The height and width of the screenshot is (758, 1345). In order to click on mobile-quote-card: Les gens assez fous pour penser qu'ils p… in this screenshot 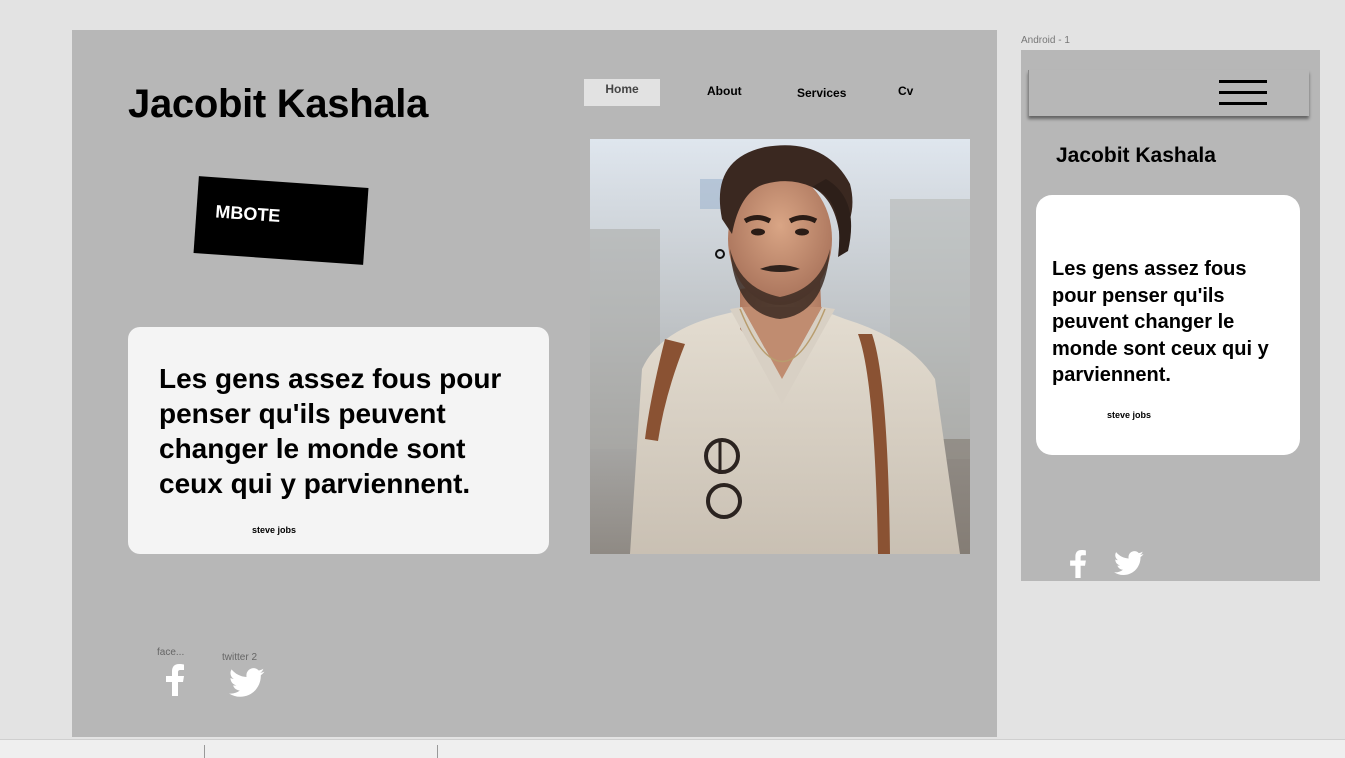, I will do `click(1168, 325)`.